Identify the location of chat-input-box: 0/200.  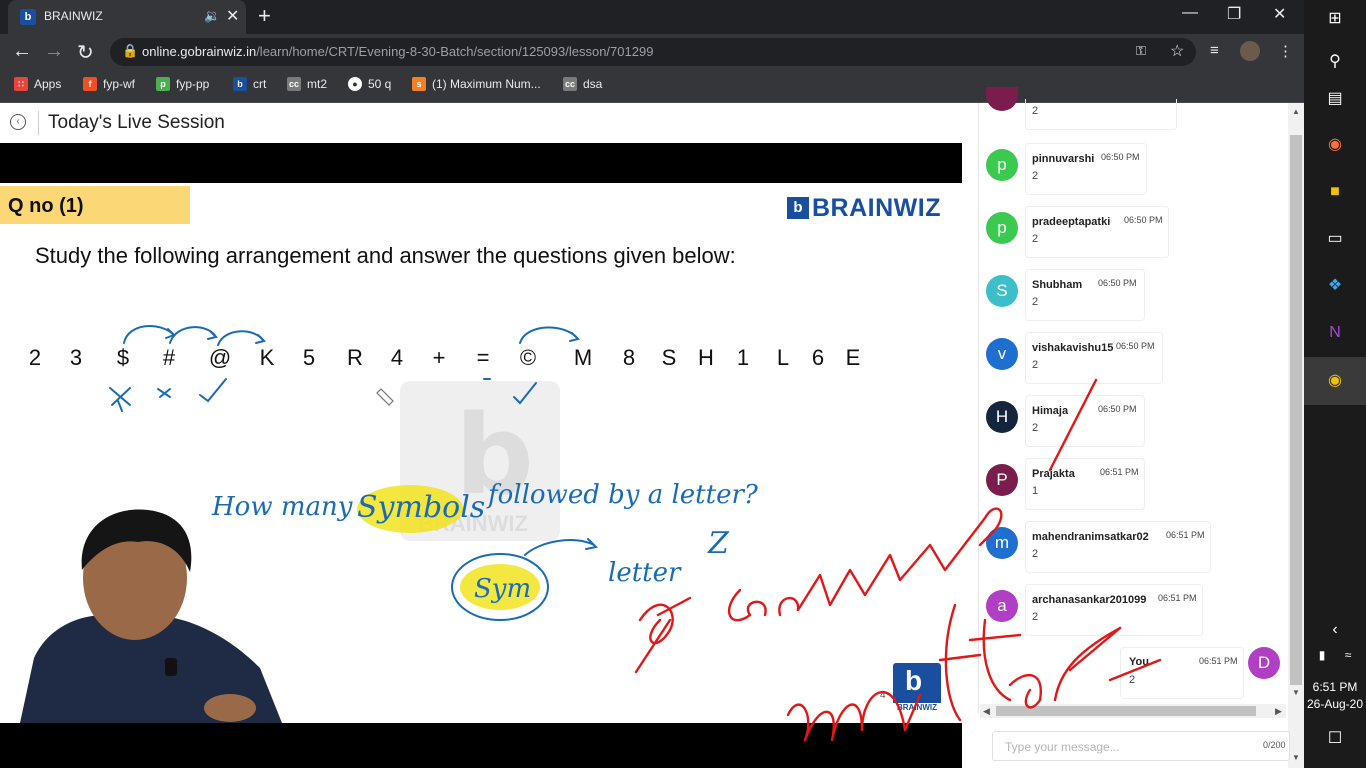
(1141, 746).